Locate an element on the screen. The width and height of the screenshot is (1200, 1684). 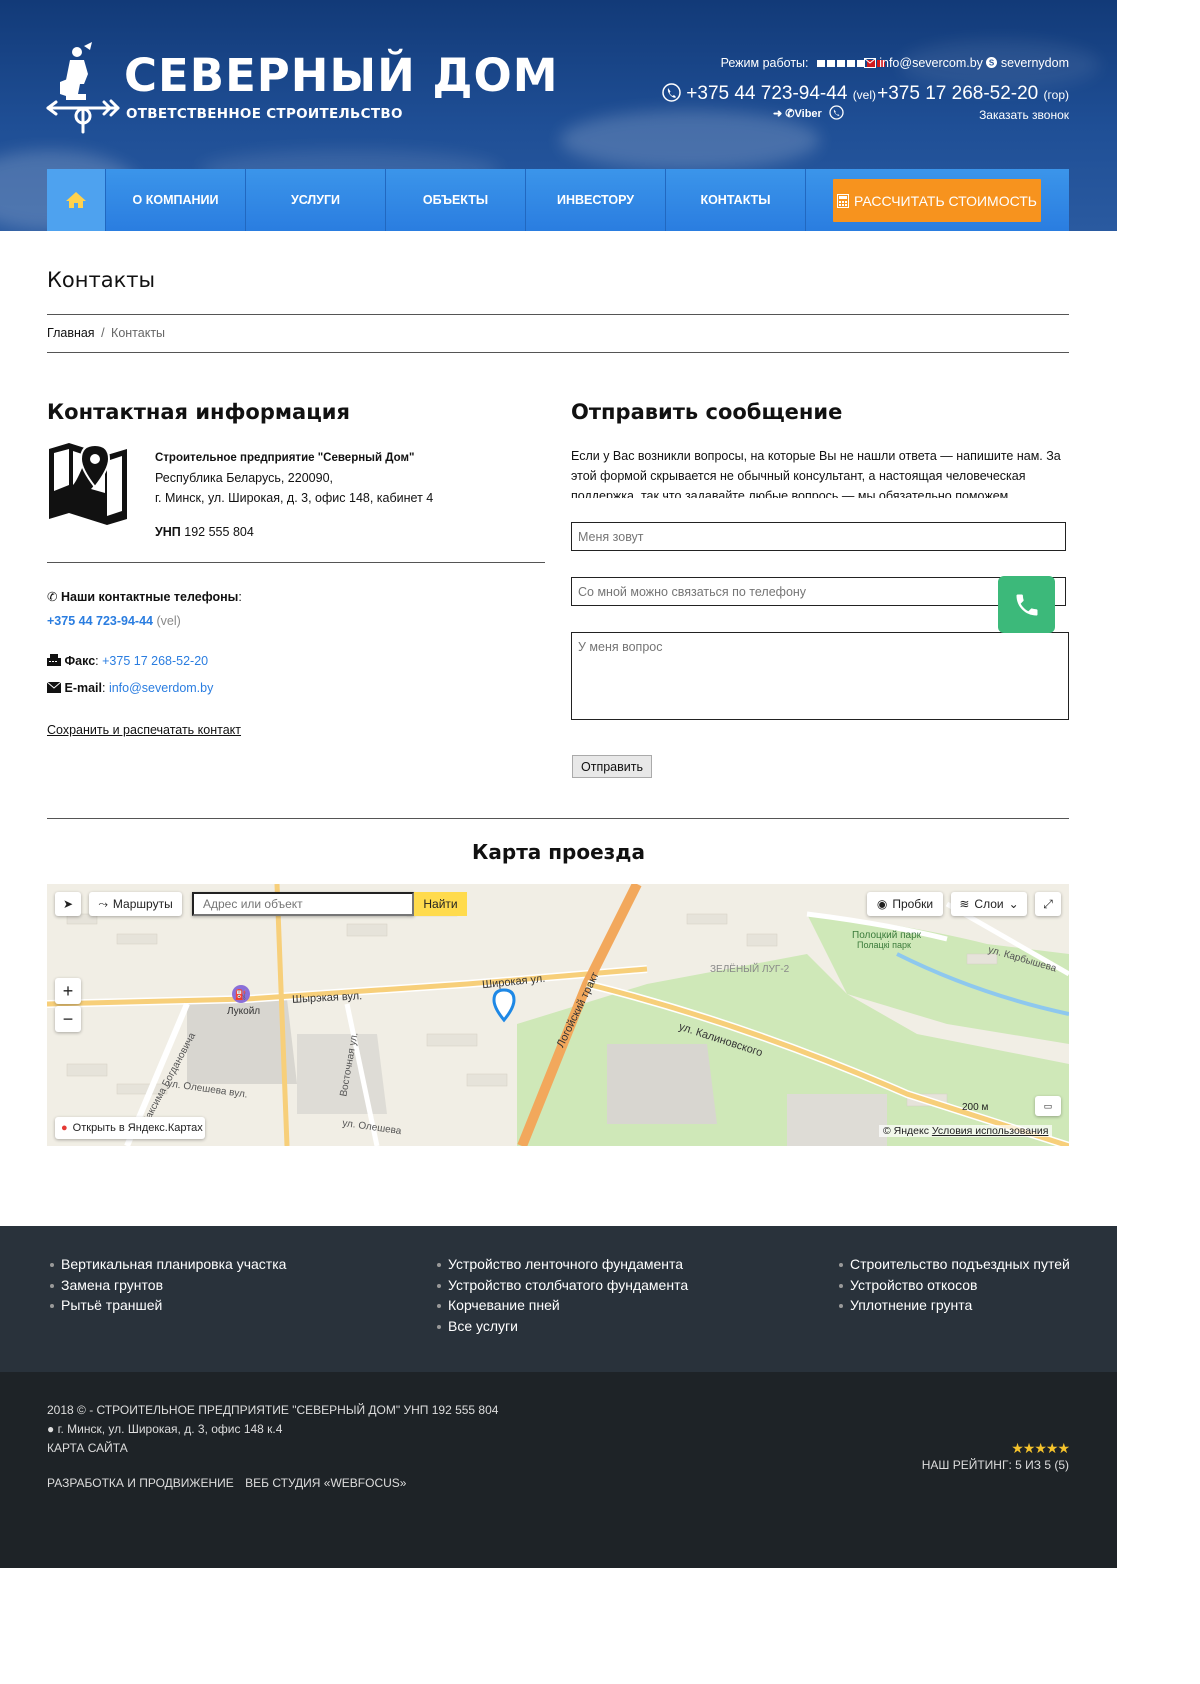
contact-phone: +375 44 723-94-44 (vel) is located at coordinates (114, 621).